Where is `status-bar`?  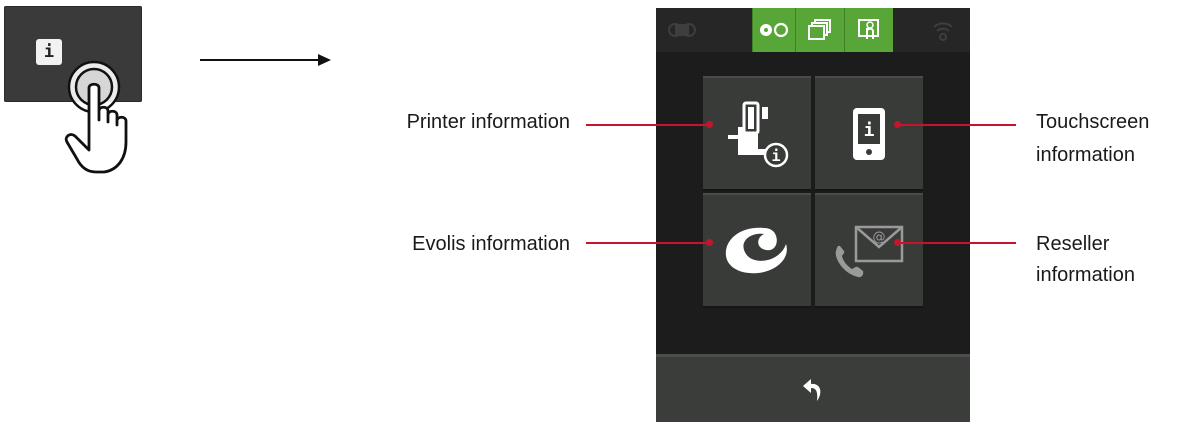 status-bar is located at coordinates (813, 30).